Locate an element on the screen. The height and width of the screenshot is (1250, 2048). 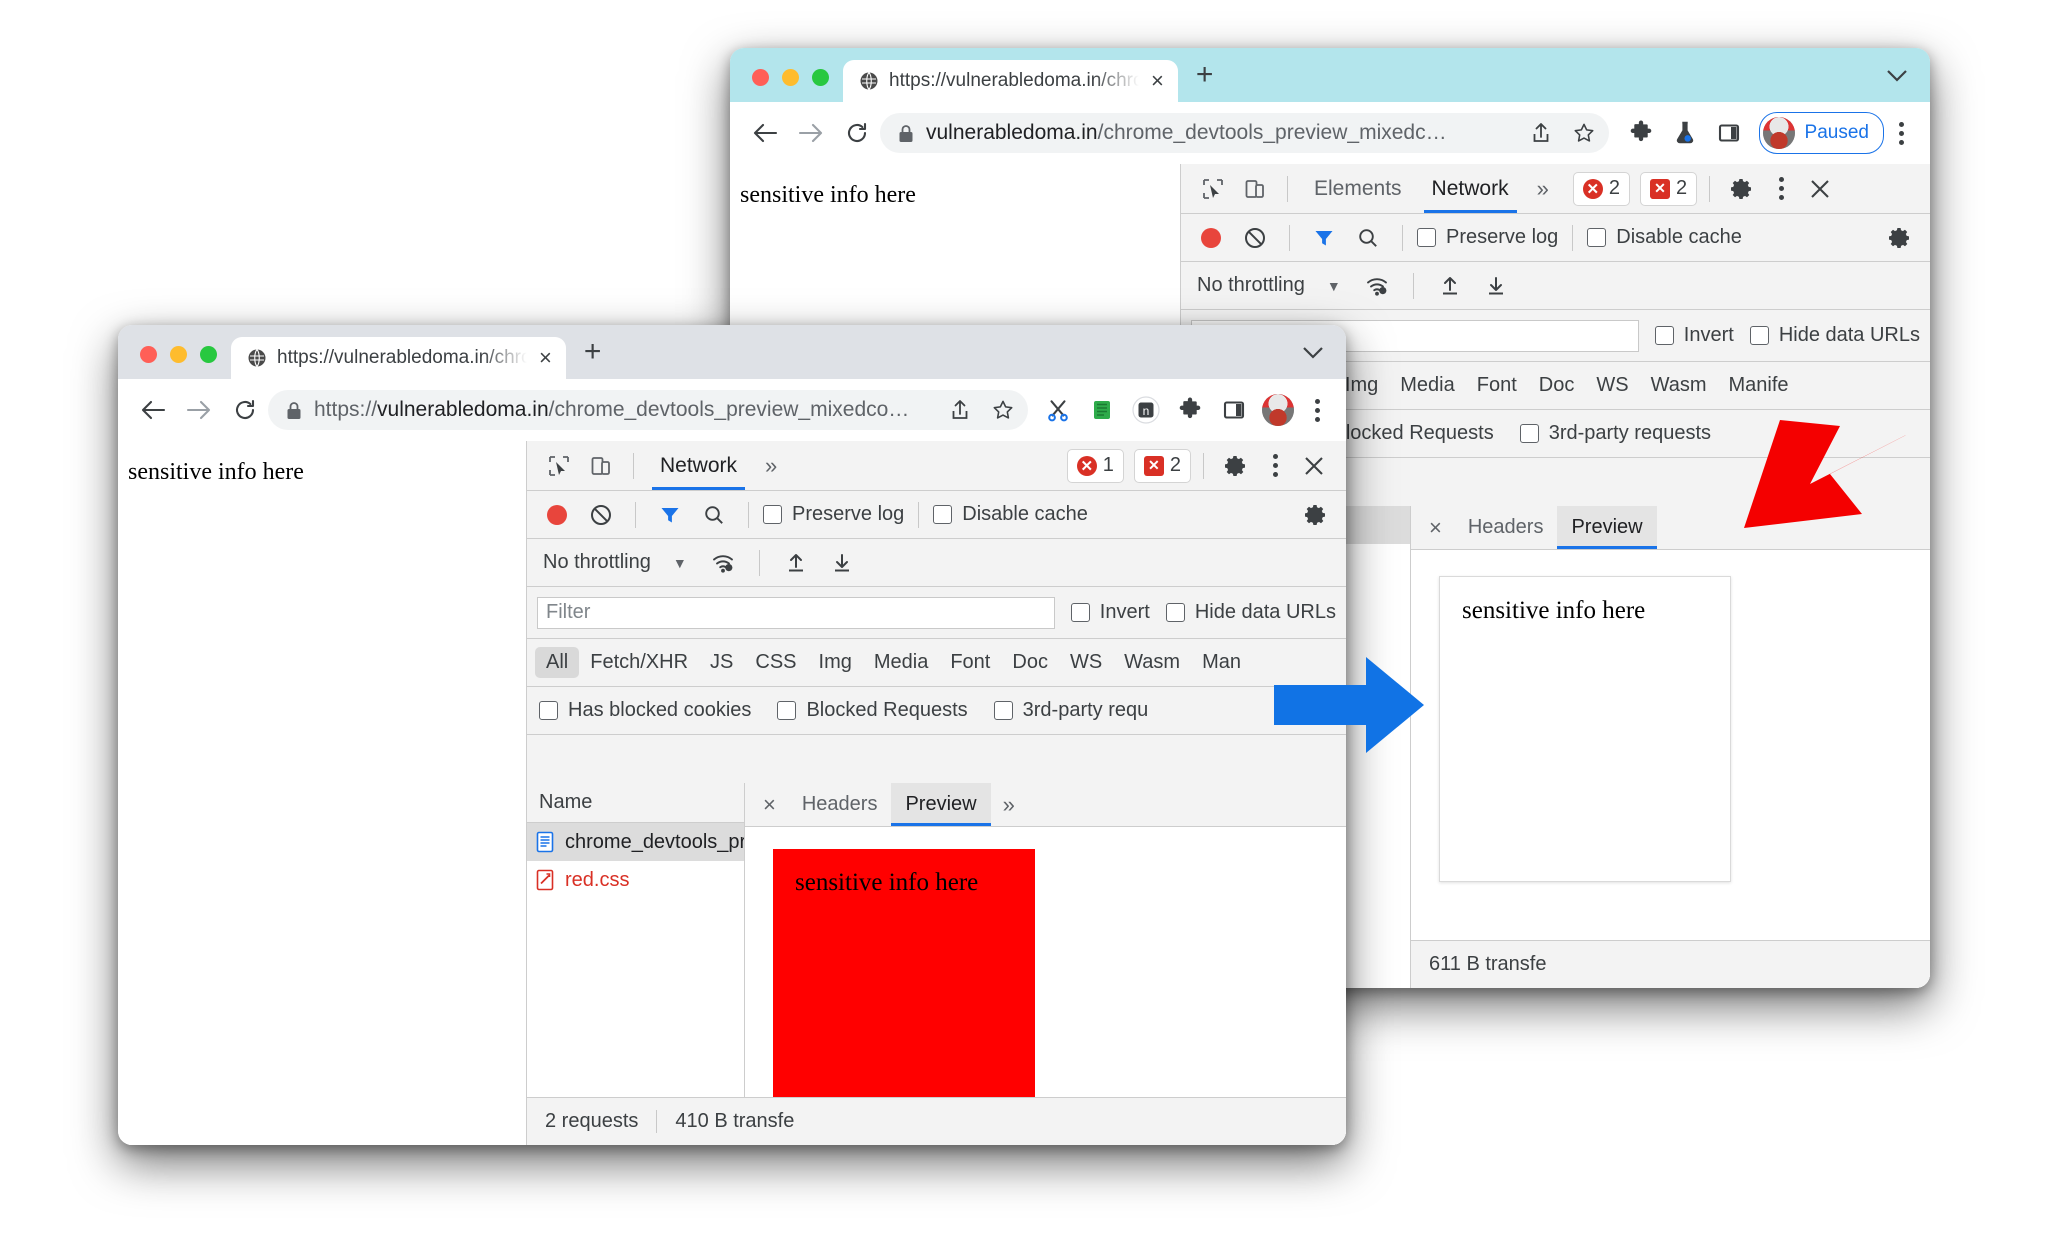
filter-input: Filter is located at coordinates (796, 612).